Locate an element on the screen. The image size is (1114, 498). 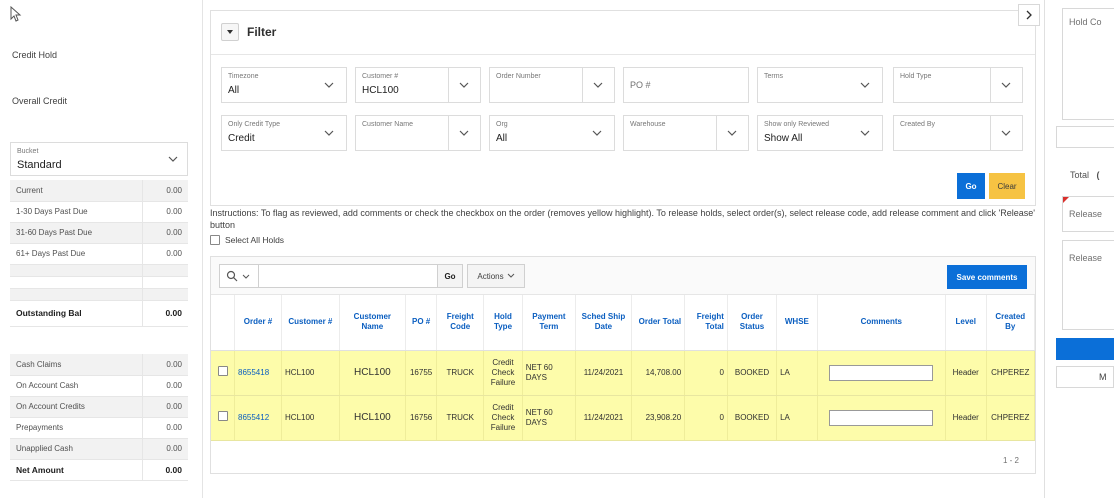
warehouse-select: Warehouse is located at coordinates (686, 133).